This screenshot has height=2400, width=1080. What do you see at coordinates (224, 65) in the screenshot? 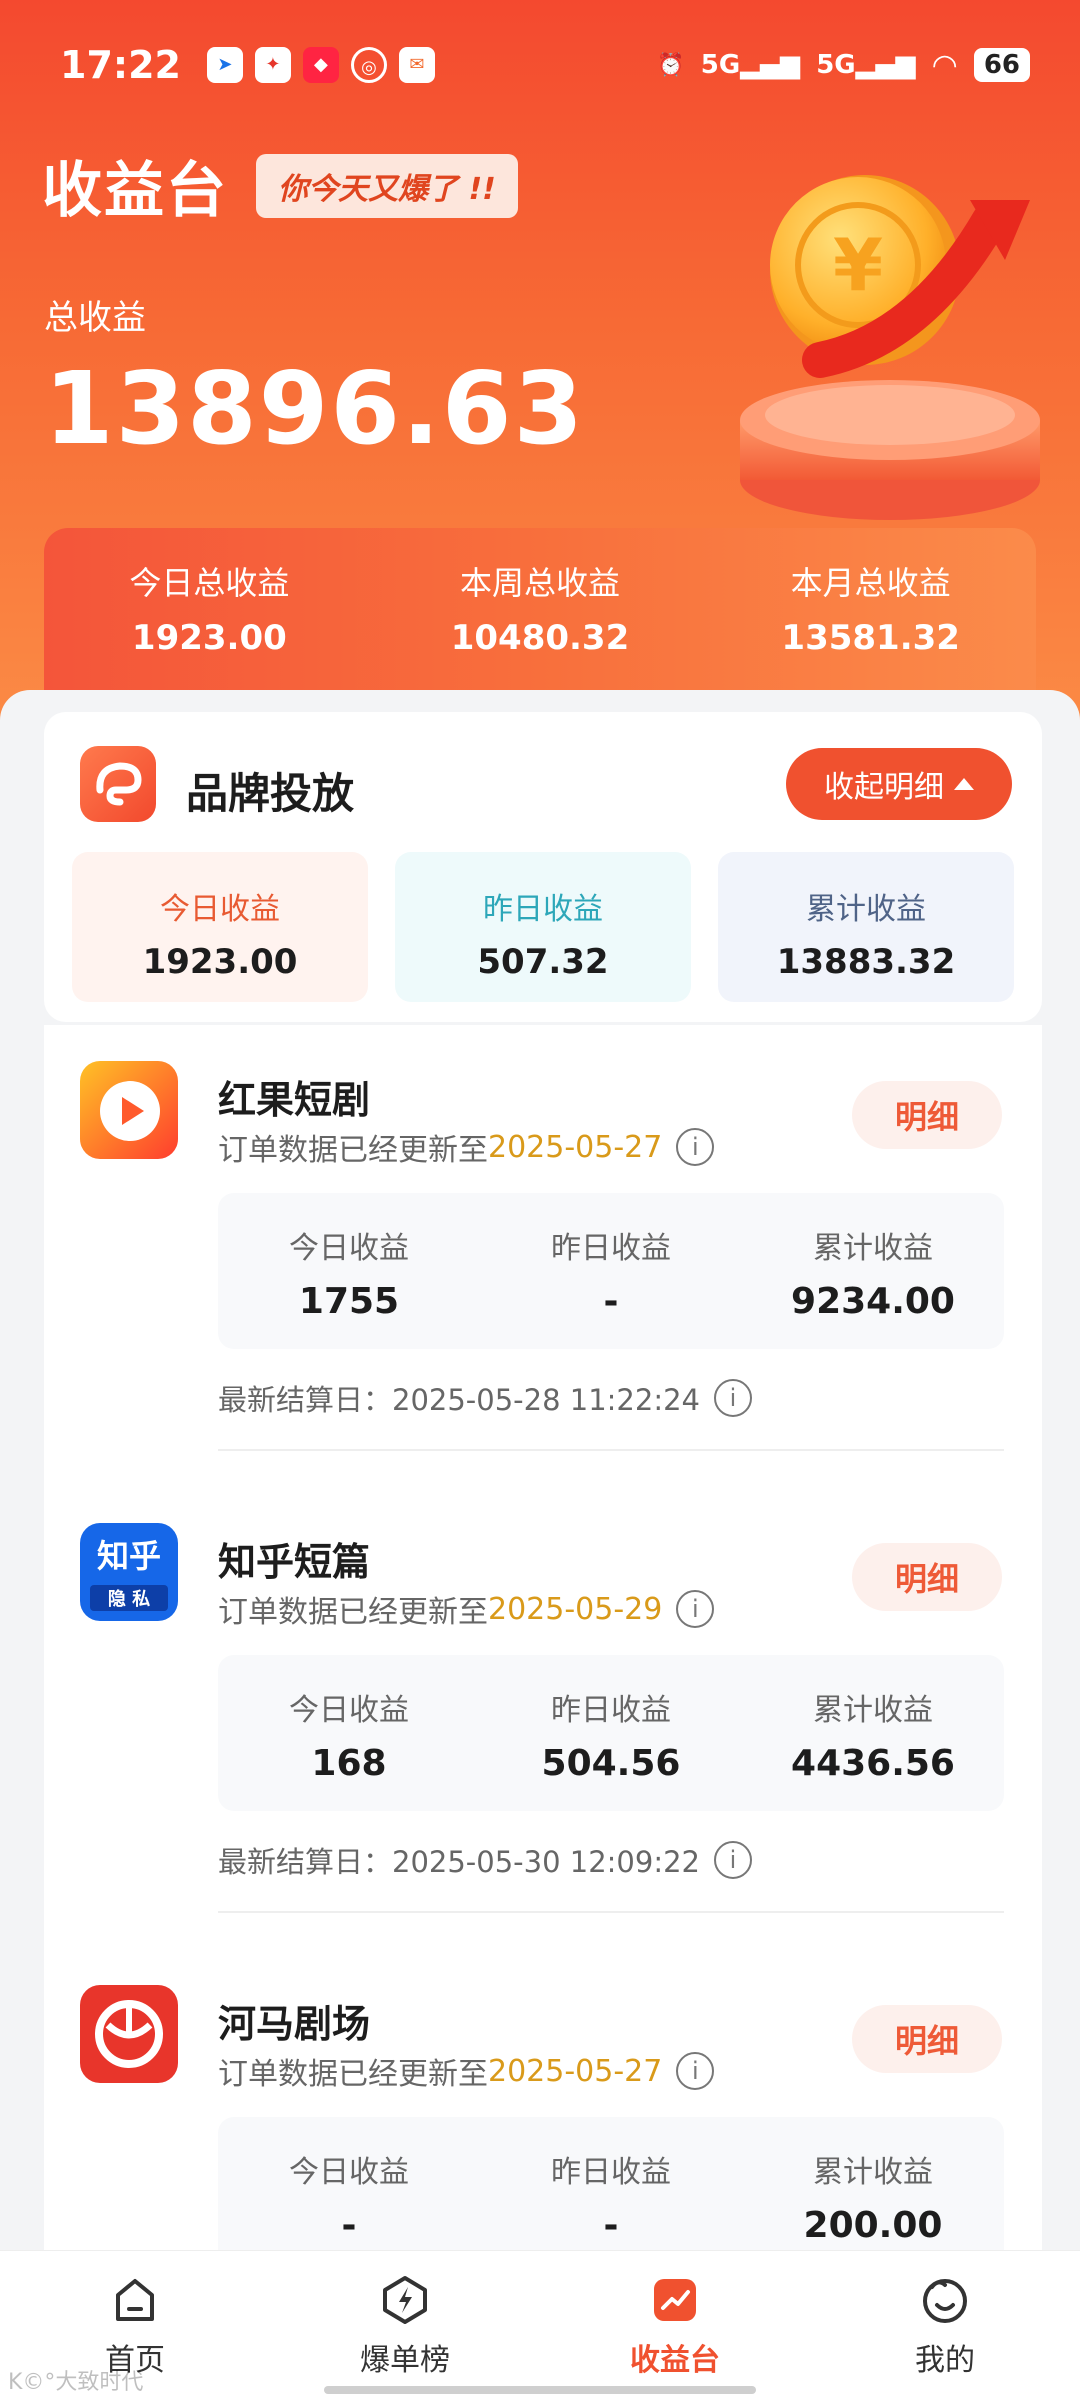
I see `map-icon: ➤` at bounding box center [224, 65].